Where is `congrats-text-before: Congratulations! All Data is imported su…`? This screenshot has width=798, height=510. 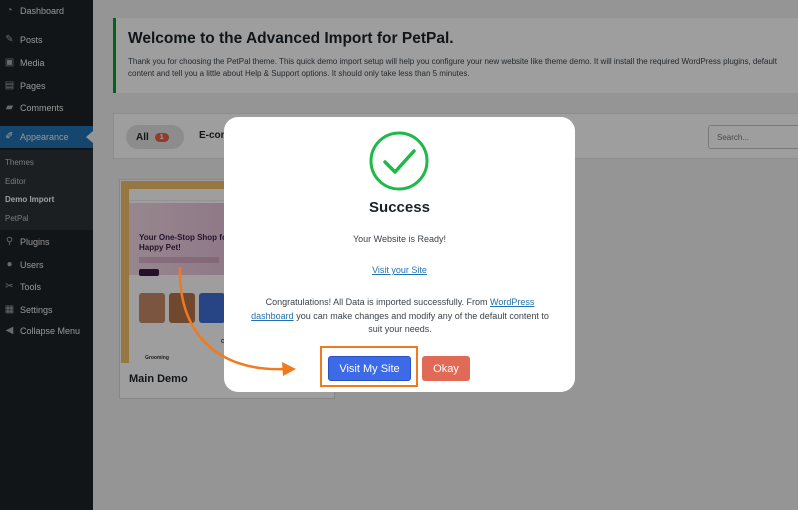 congrats-text-before: Congratulations! All Data is imported su… is located at coordinates (378, 302).